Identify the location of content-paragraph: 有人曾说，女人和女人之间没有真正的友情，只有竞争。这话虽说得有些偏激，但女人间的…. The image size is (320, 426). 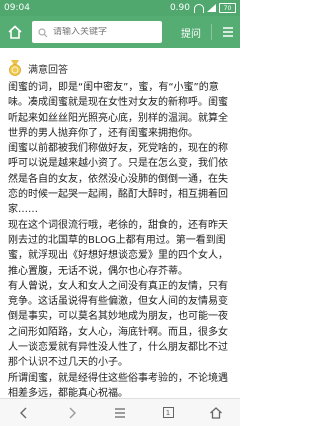
(118, 324).